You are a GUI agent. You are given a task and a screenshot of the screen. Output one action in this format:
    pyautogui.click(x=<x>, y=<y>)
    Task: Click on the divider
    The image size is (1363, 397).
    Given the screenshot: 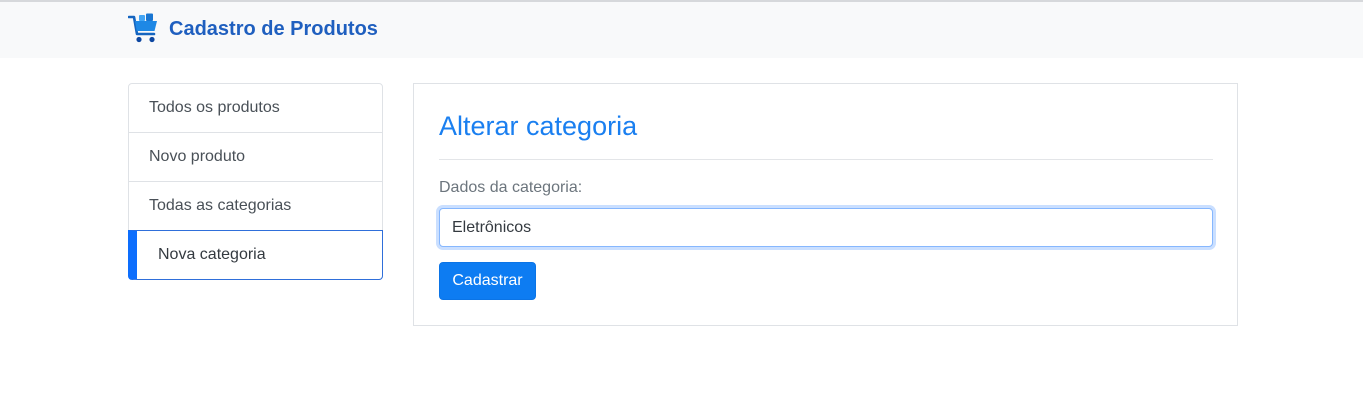 What is the action you would take?
    pyautogui.click(x=826, y=159)
    